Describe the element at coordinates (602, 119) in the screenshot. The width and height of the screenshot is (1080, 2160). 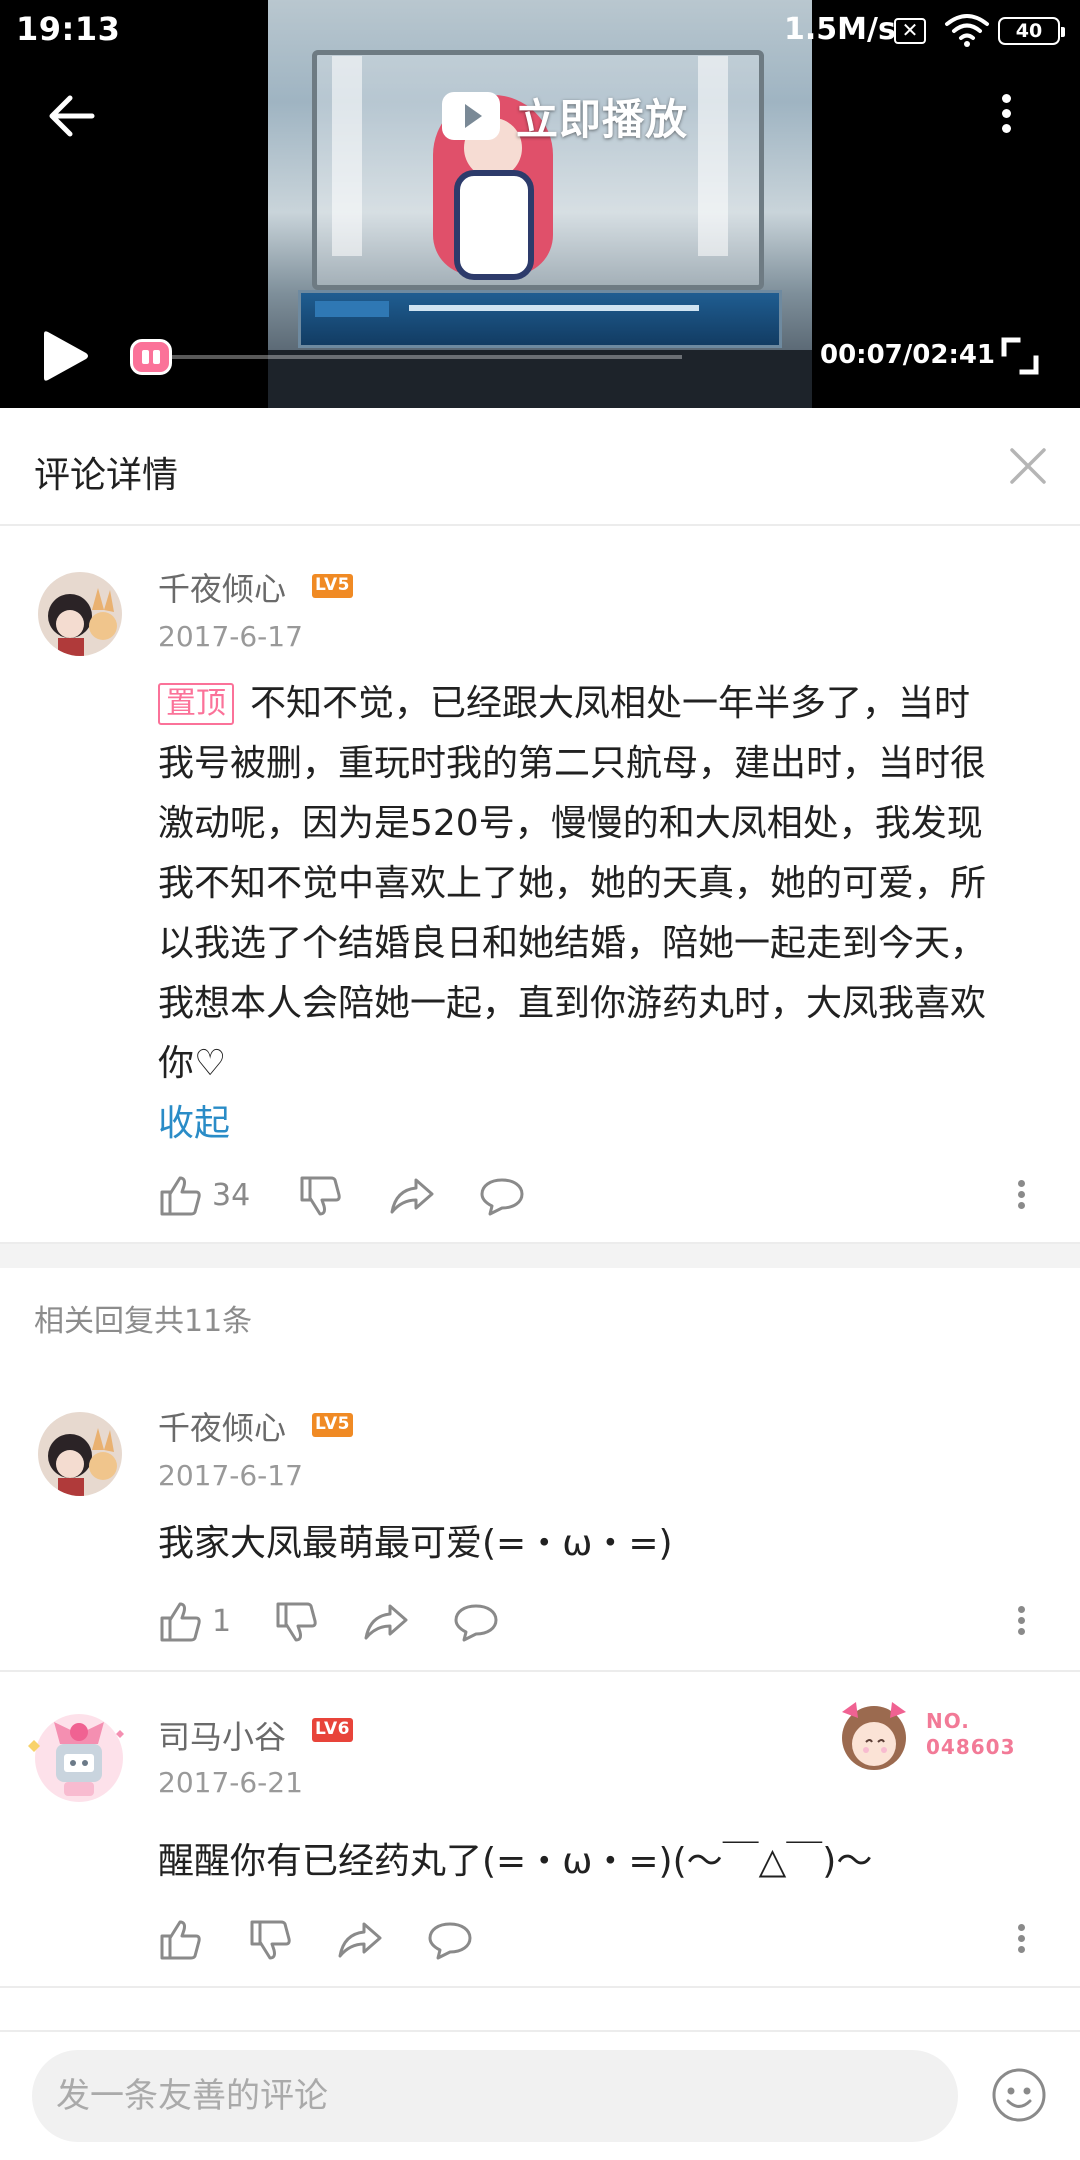
I see `play-now-label: 立即播放` at that location.